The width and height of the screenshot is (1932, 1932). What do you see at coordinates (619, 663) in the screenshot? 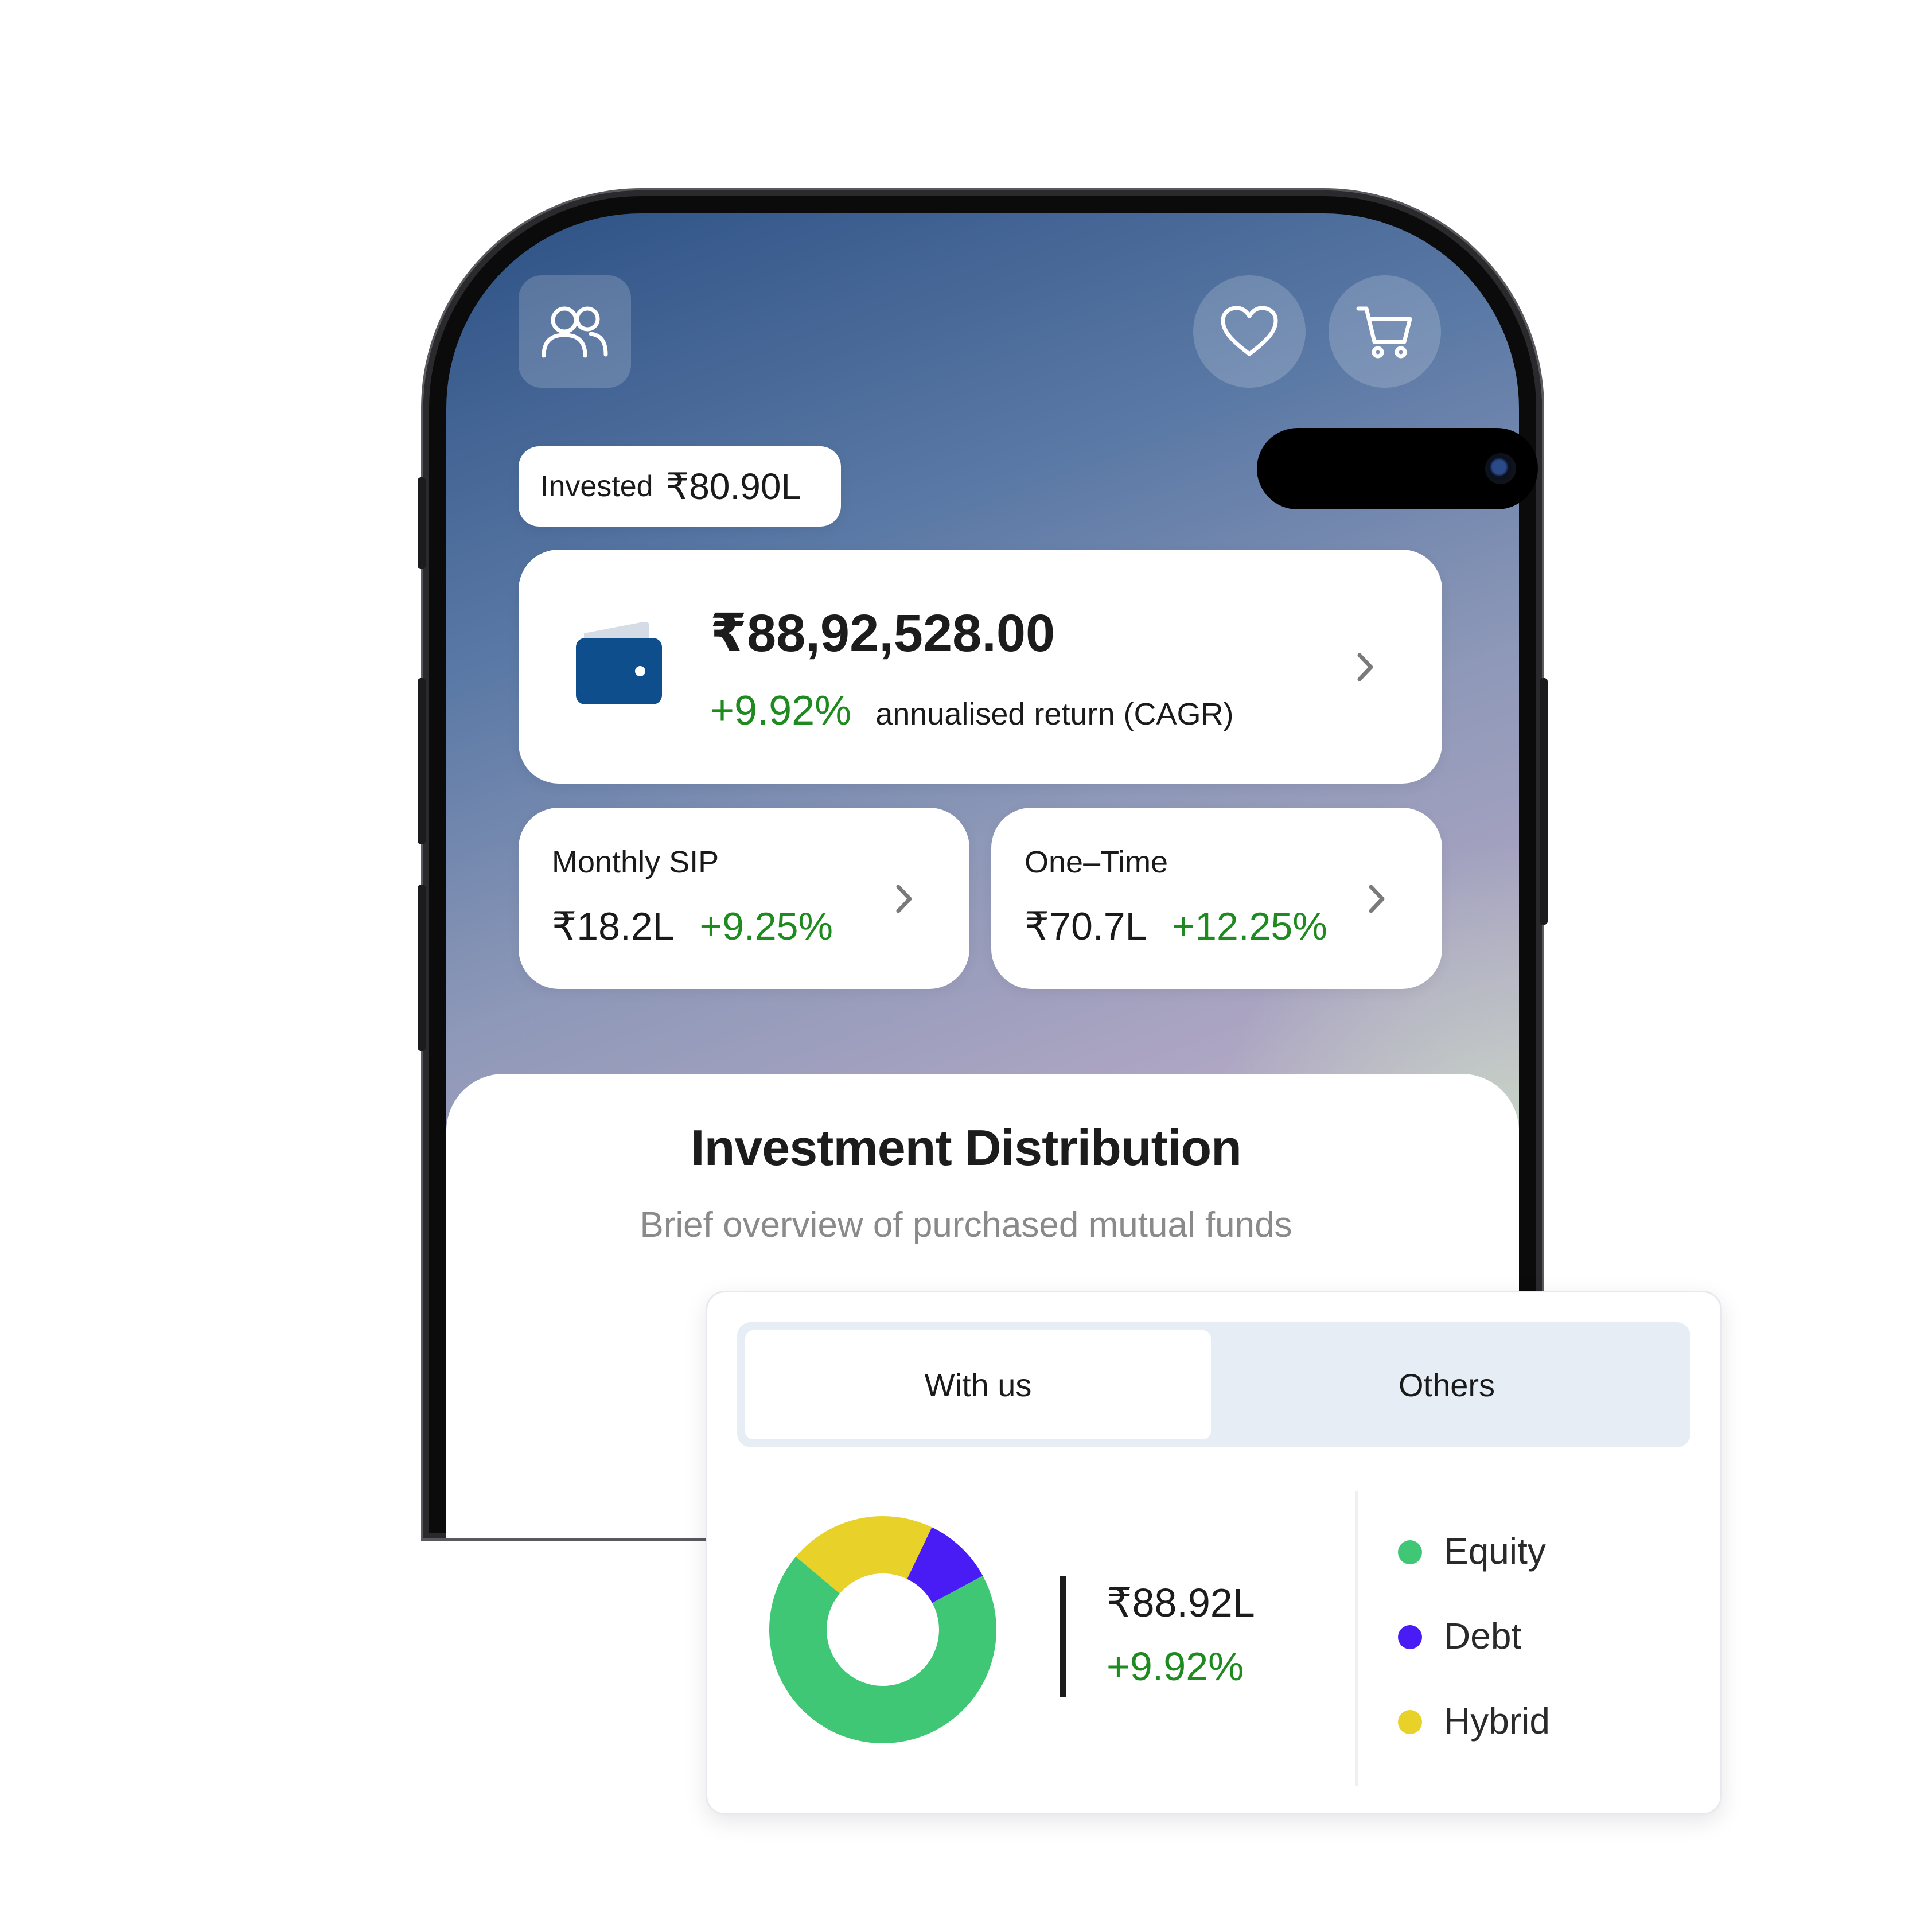
I see `wallet-icon` at bounding box center [619, 663].